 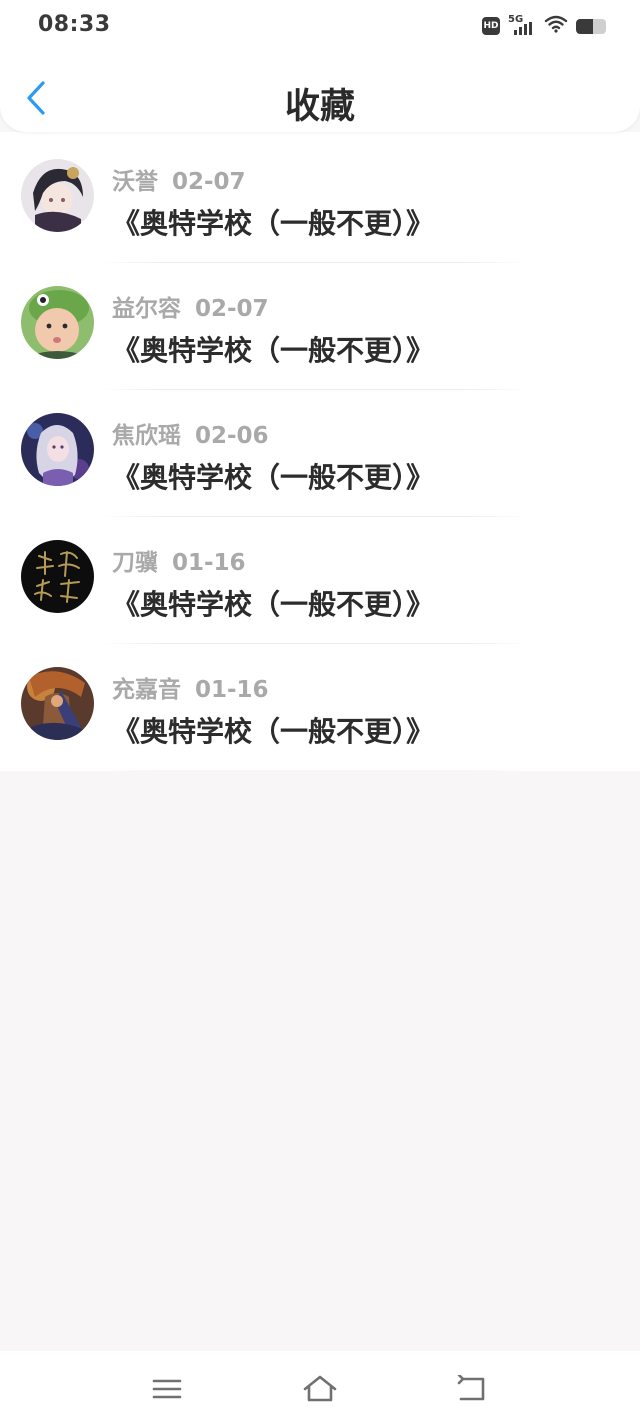 I want to click on author-name: 焦欣瑶, so click(x=146, y=436).